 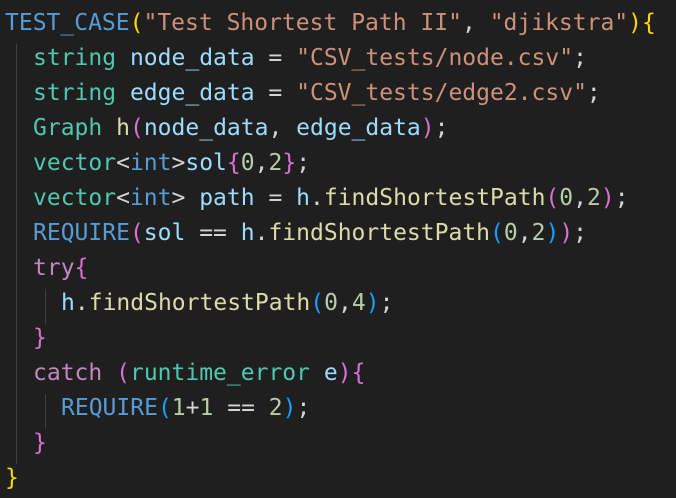 I want to click on code-line: REQUIRE(1+1 == 2);, so click(x=185, y=408).